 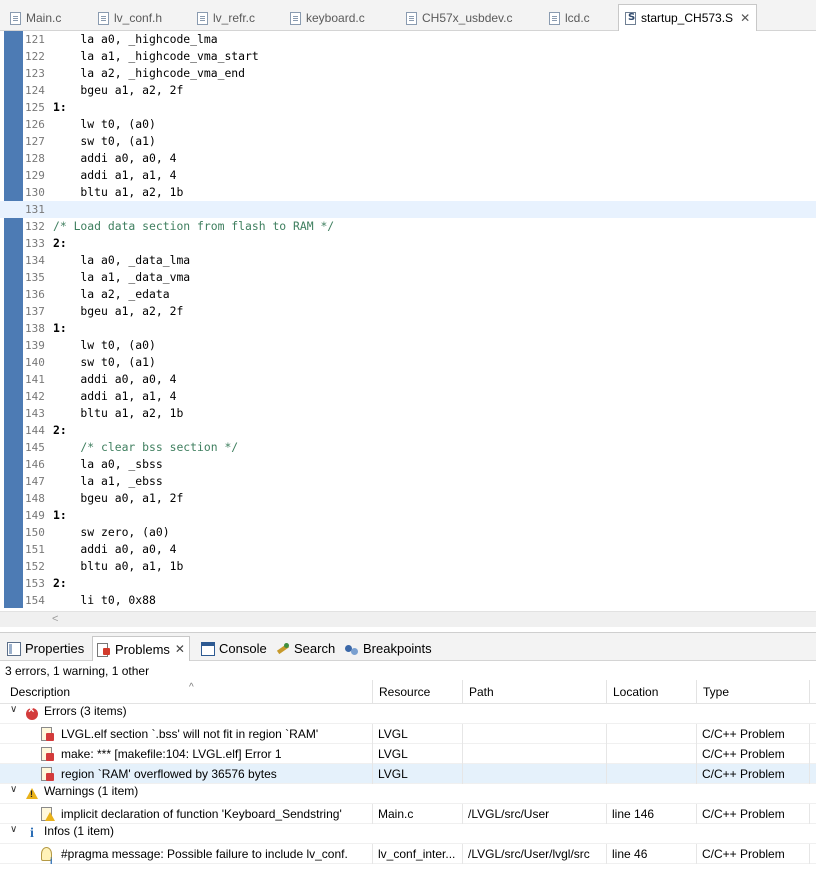 I want to click on column-location: Location, so click(x=652, y=692).